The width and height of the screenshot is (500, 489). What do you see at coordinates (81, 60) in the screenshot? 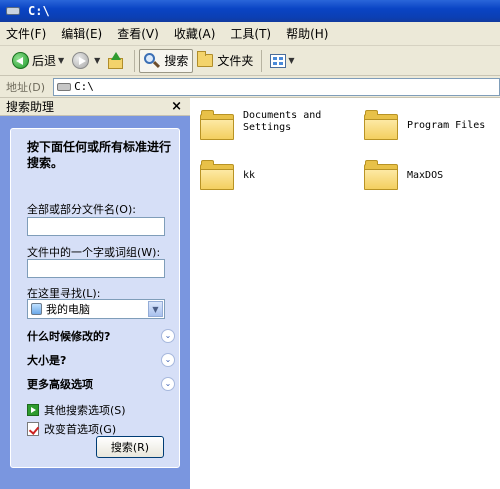
I see `forward-arrow-icon` at bounding box center [81, 60].